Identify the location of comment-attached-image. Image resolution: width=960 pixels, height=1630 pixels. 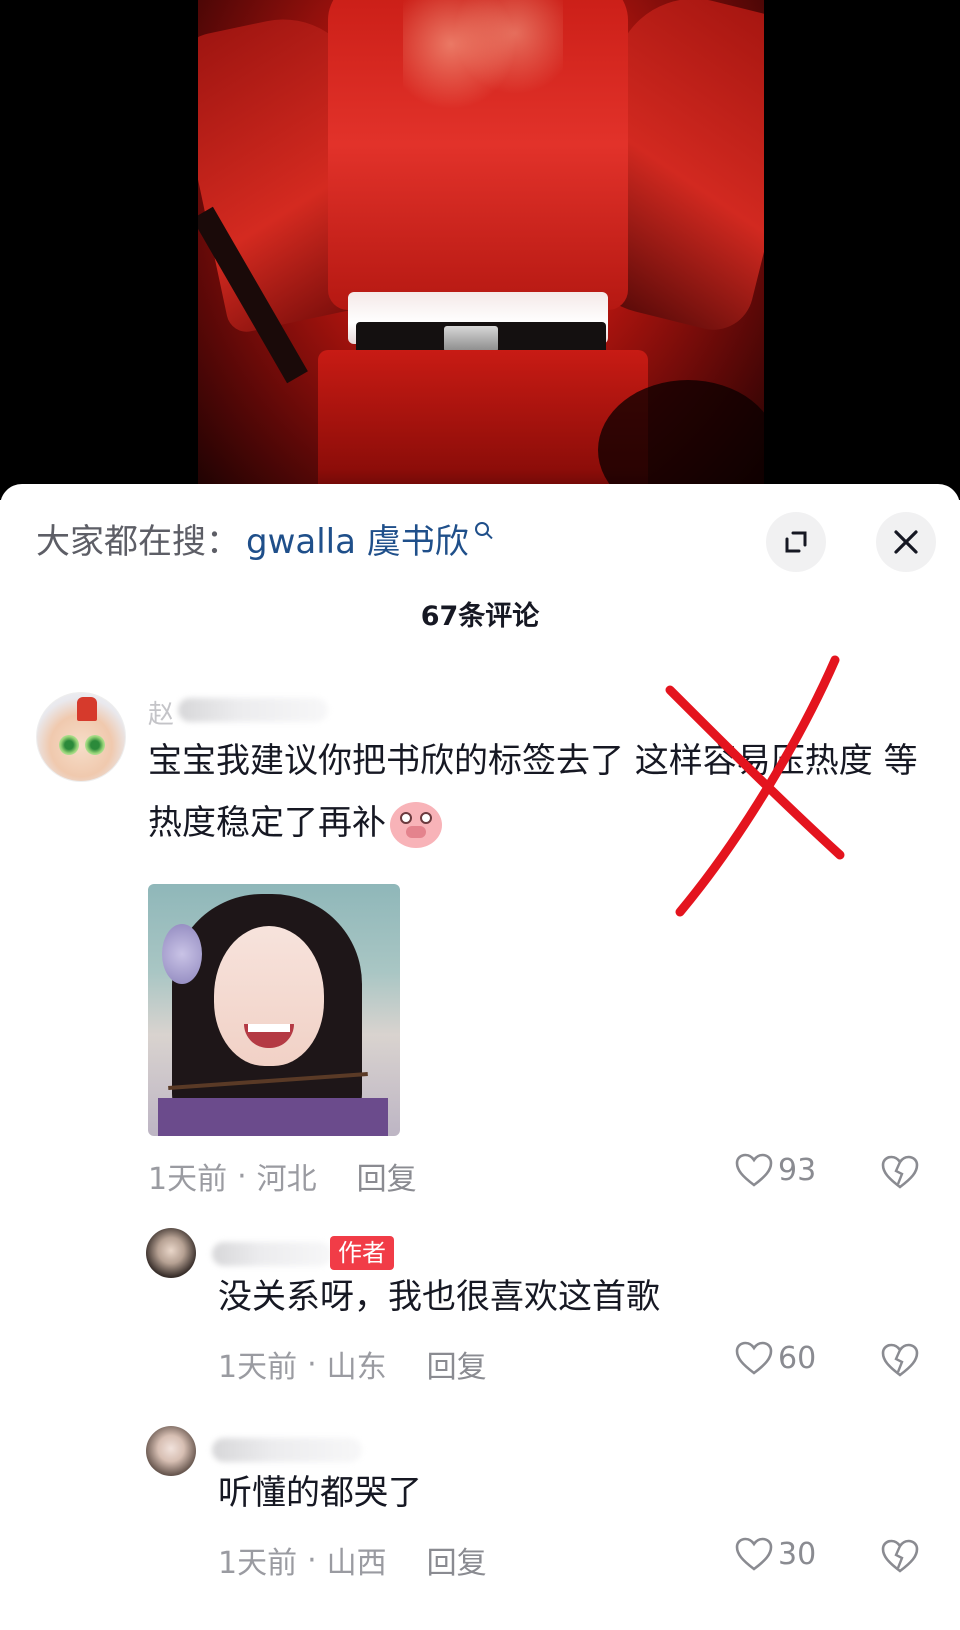
(274, 1010).